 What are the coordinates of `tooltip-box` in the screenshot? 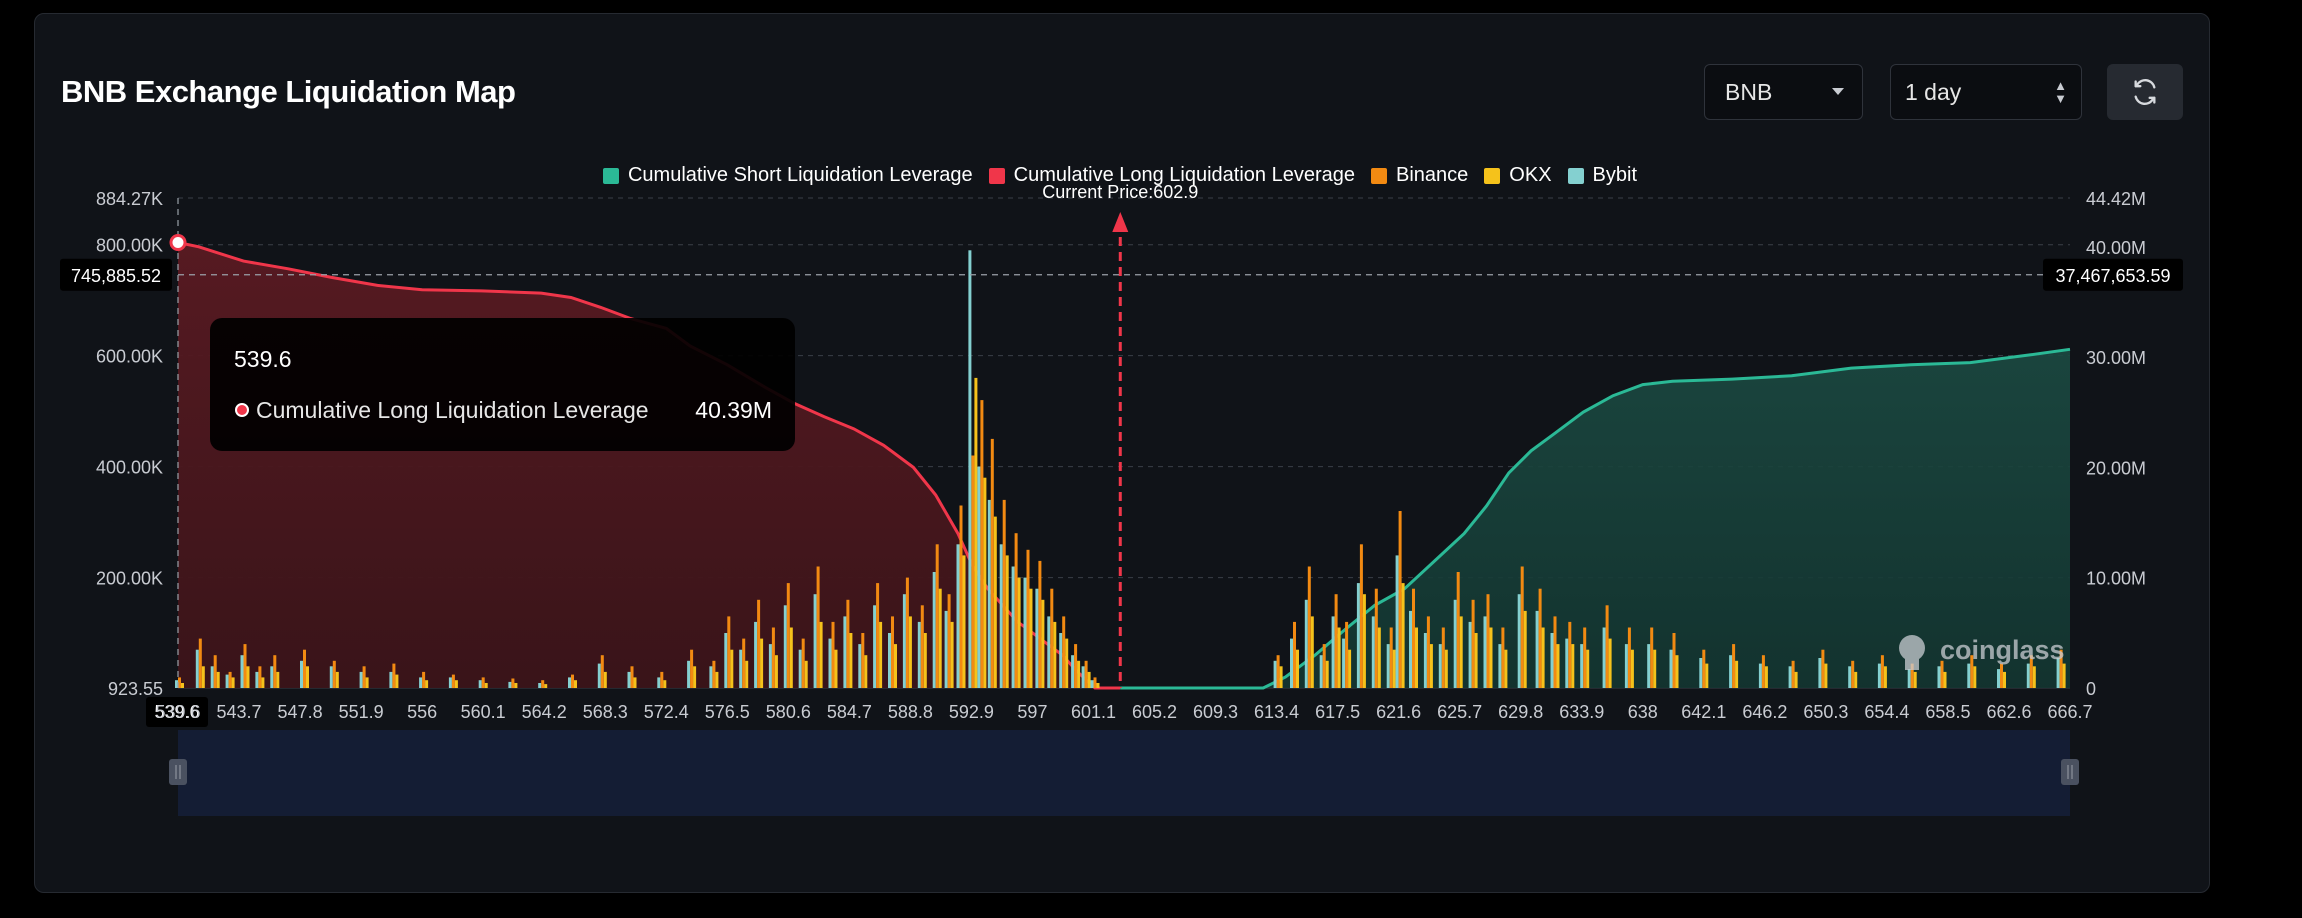 It's located at (502, 384).